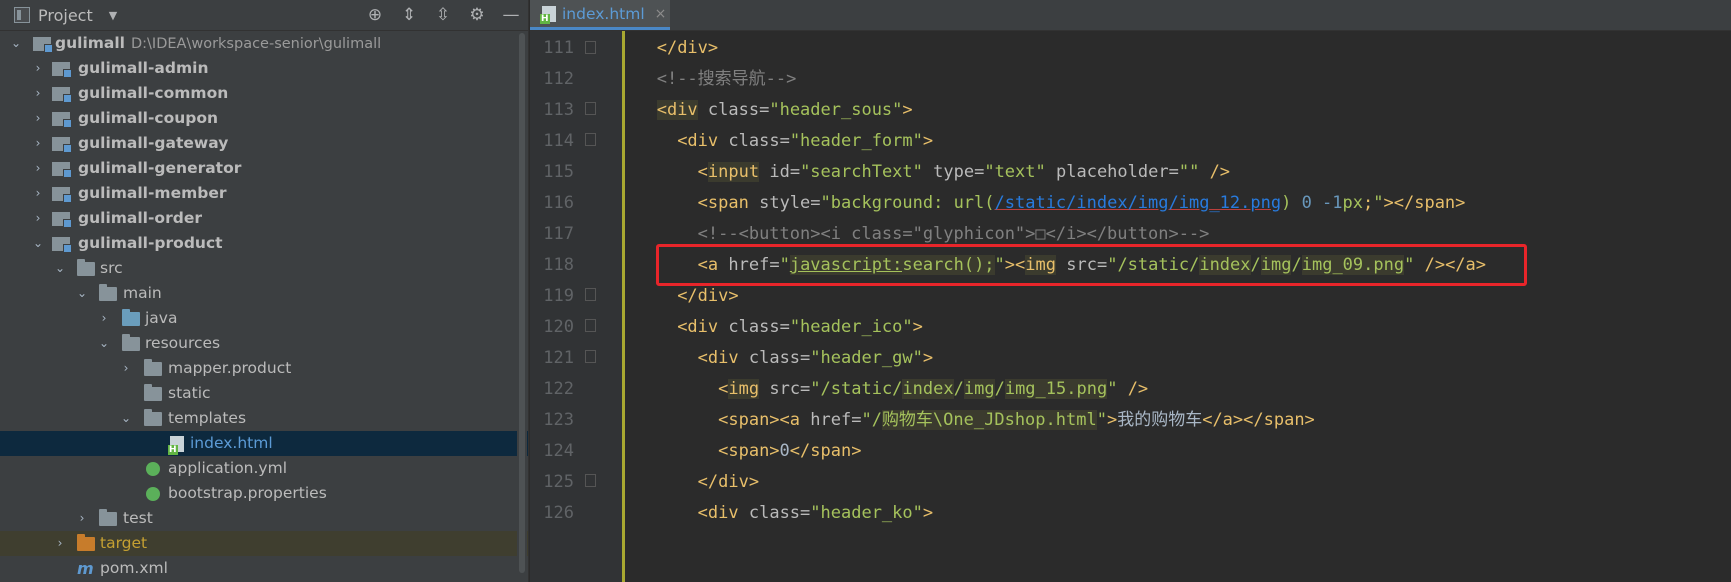  I want to click on tree-item-pom-xml: m pom.xml, so click(264, 568).